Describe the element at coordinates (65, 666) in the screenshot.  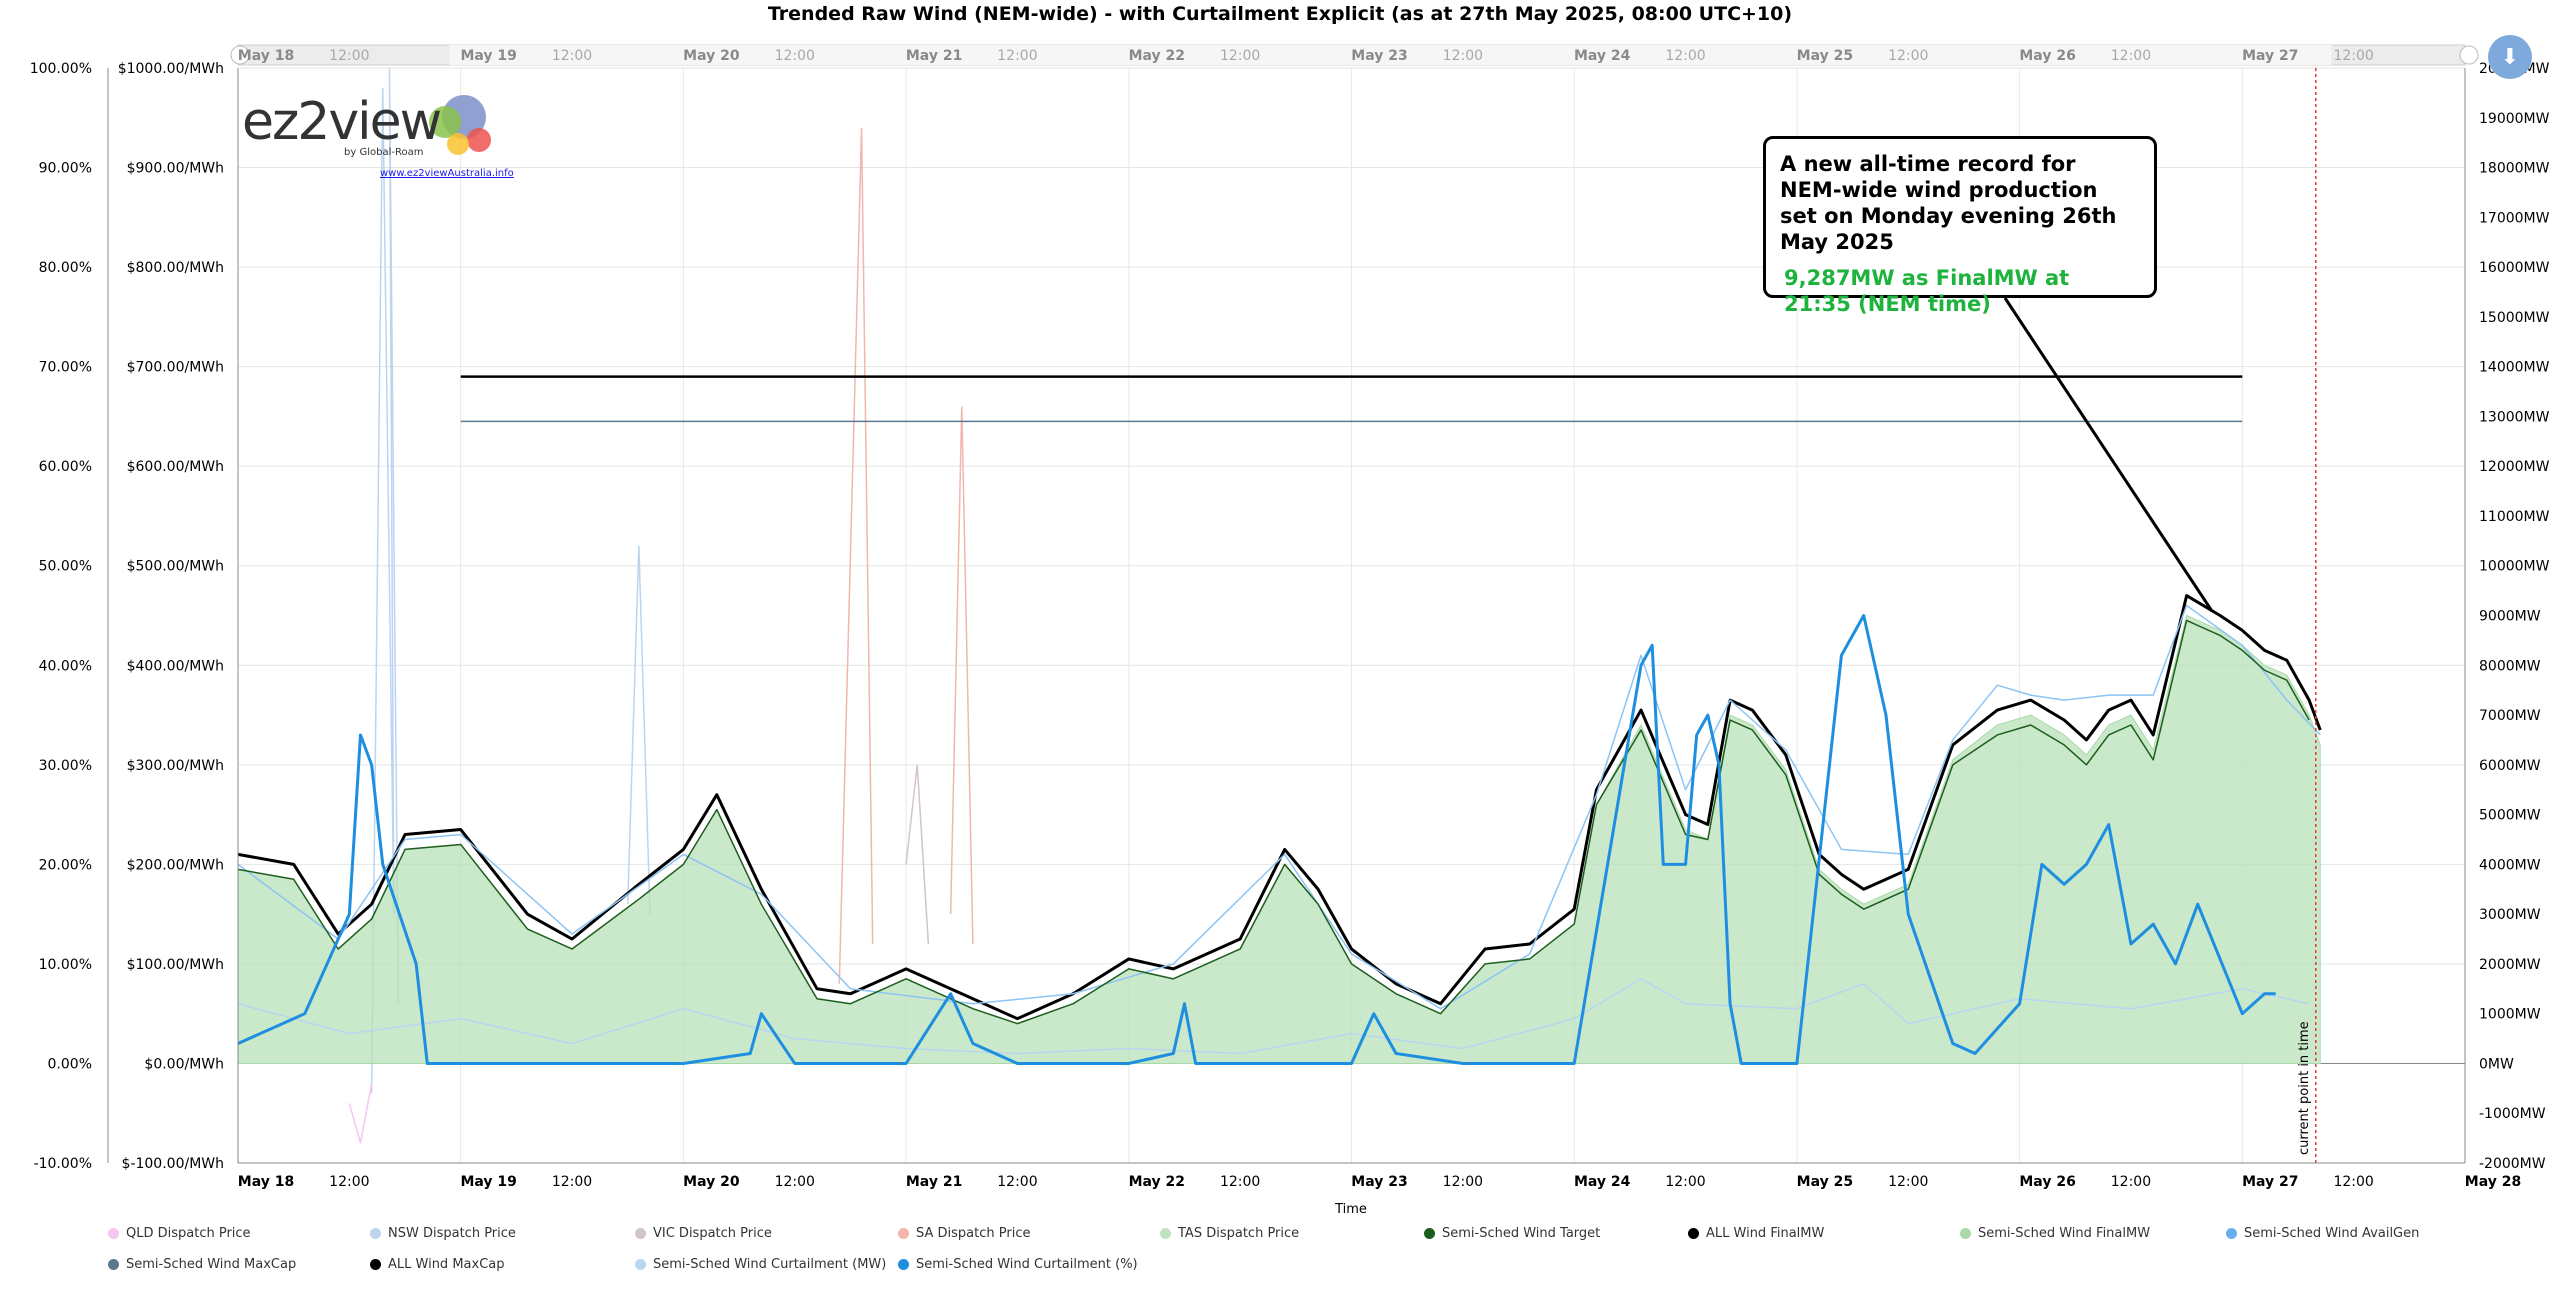
I see `y-left-pct-tick: 40.00%` at that location.